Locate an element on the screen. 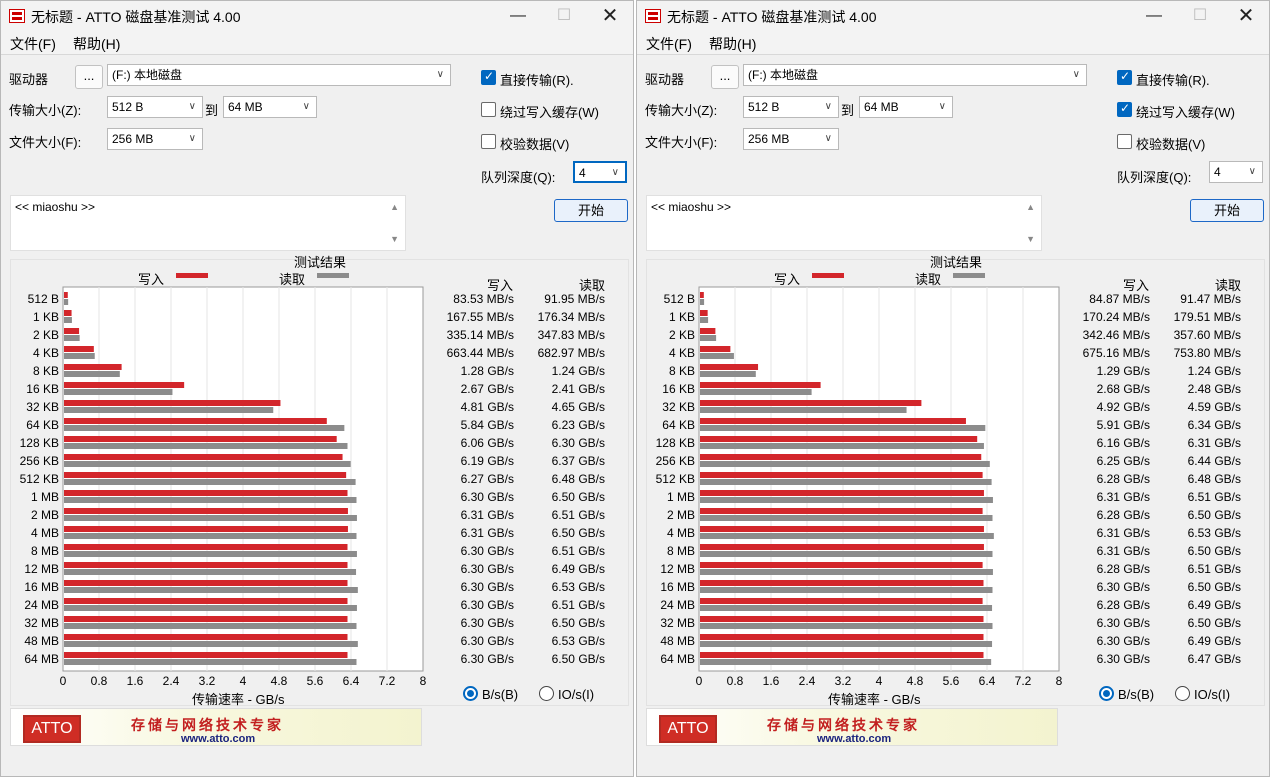 This screenshot has height=777, width=1270. x-tick-label: 6.4 is located at coordinates (987, 681).